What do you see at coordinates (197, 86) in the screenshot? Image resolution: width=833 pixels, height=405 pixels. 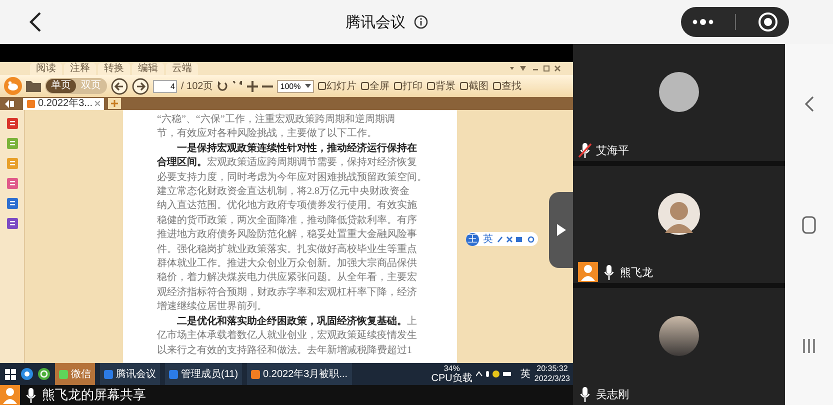 I see `page-count: / 102页` at bounding box center [197, 86].